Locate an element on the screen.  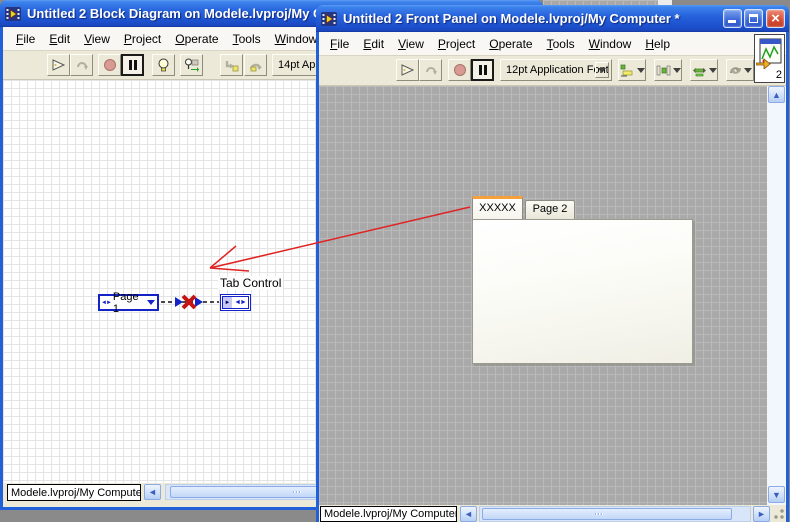
enum-constant-page1: ◄► Page 1 is located at coordinates (128, 303).